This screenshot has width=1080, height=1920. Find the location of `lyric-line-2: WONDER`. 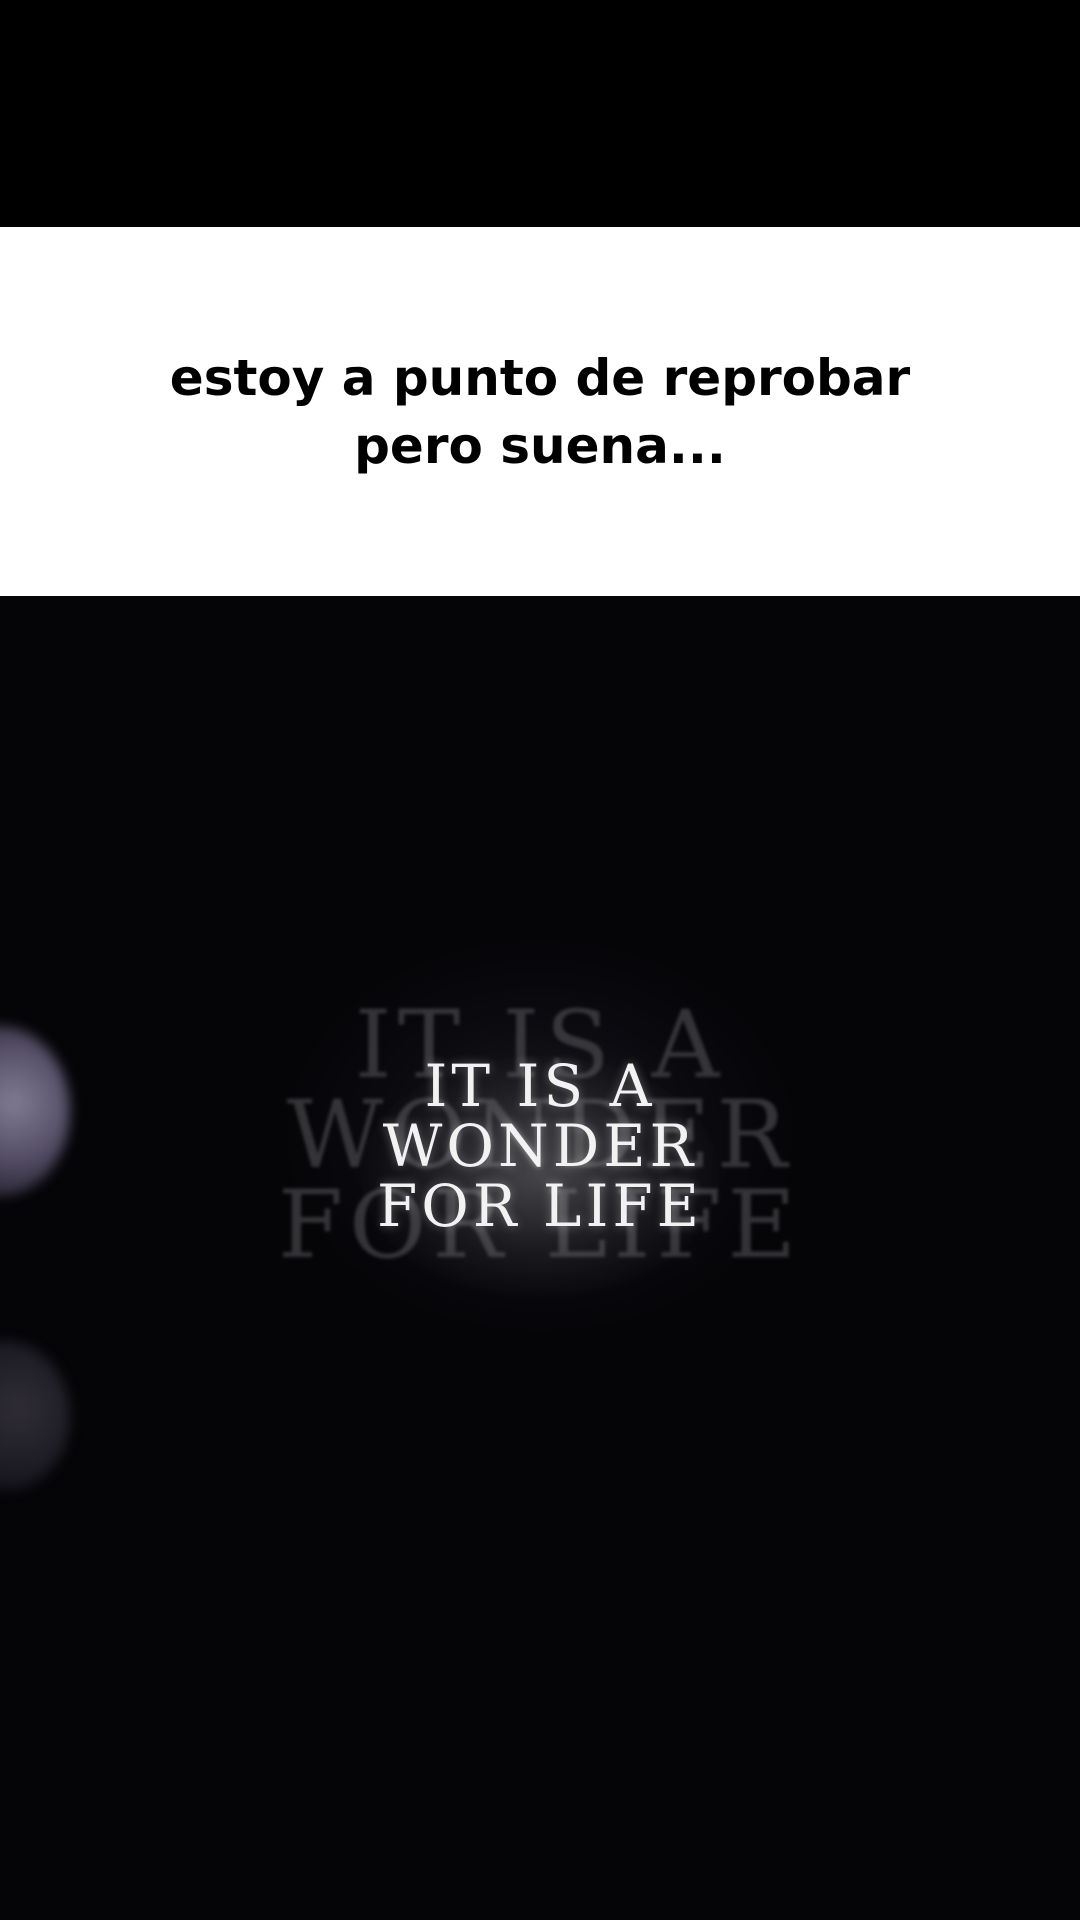

lyric-line-2: WONDER is located at coordinates (540, 1146).